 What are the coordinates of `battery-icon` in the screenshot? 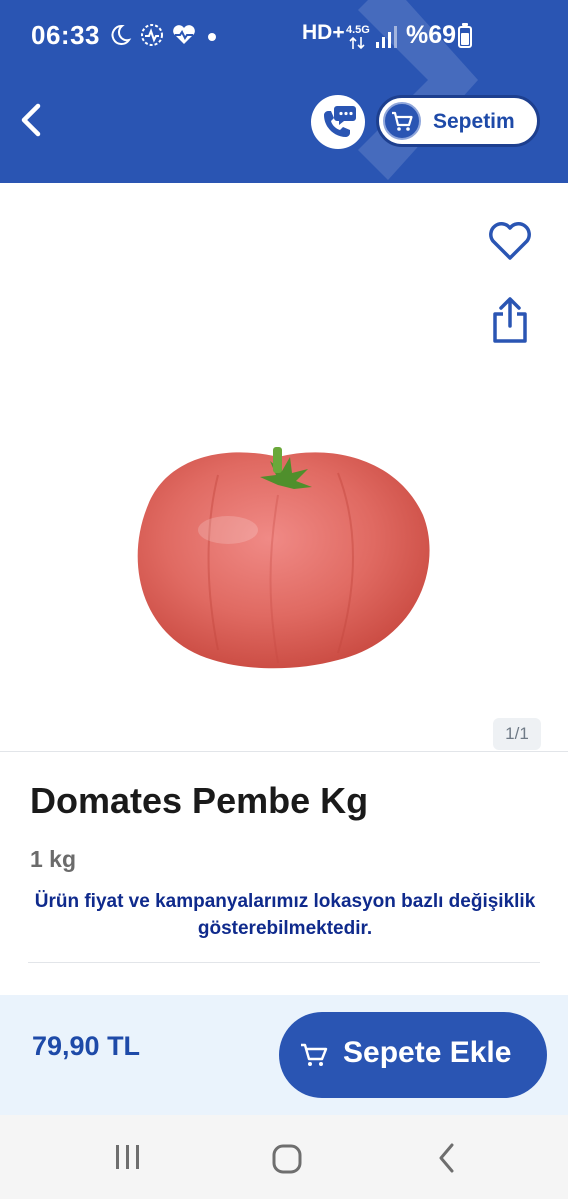 It's located at (465, 35).